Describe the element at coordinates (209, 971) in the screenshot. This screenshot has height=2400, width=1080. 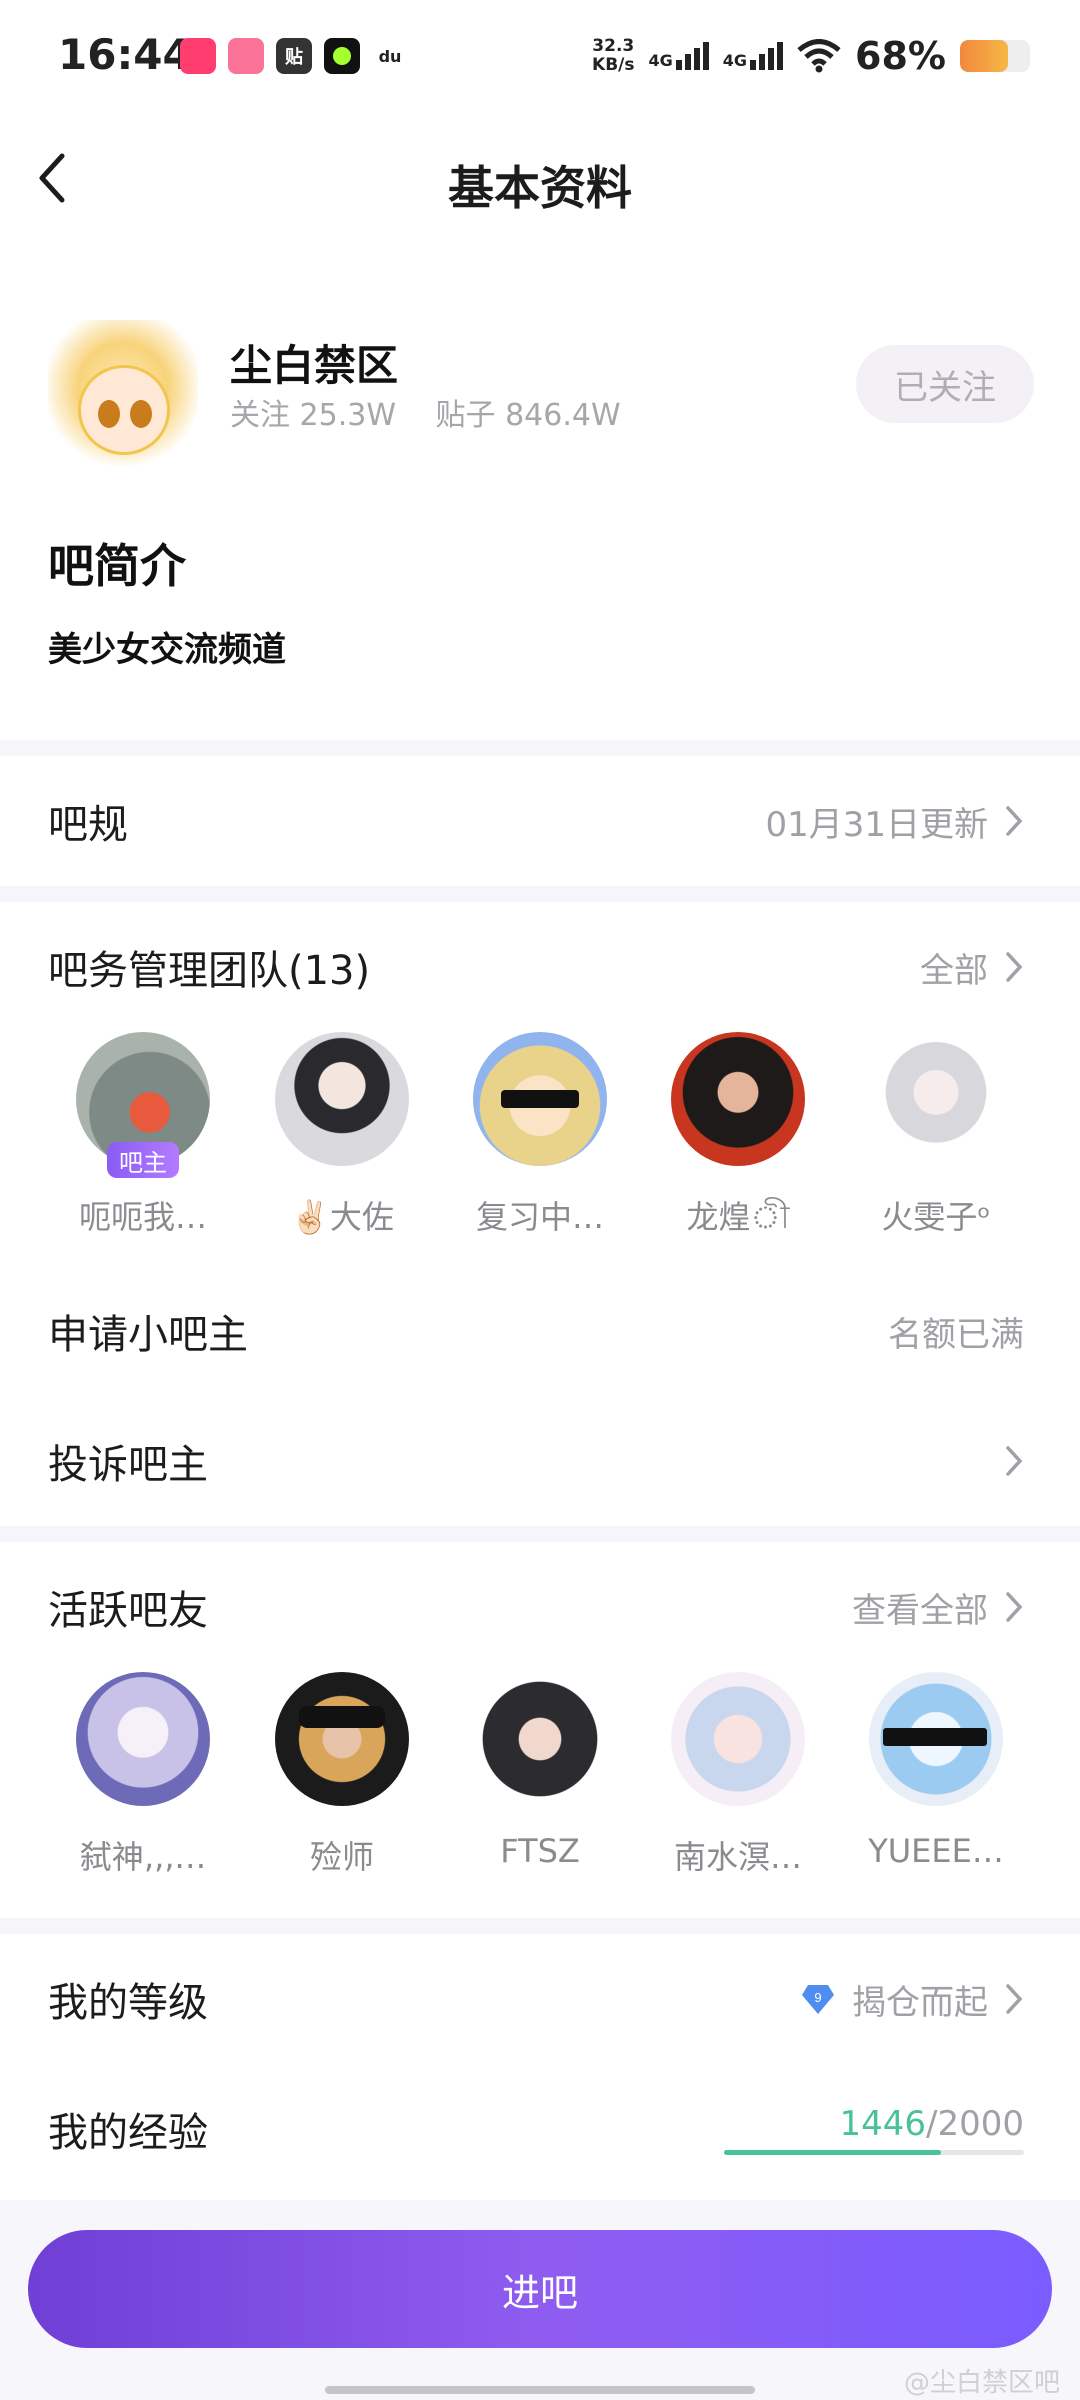
I see `admin-team-label: 吧务管理团队(13)` at that location.